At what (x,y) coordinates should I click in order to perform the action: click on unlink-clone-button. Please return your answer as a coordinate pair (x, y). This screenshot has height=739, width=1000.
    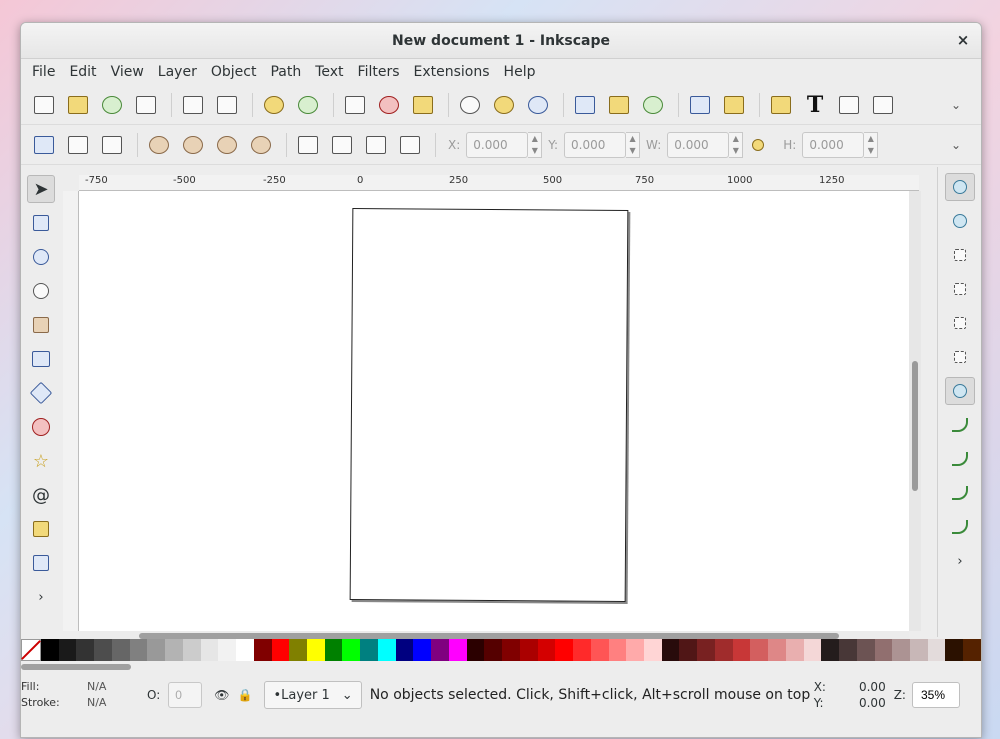
    Looking at the image, I should click on (653, 105).